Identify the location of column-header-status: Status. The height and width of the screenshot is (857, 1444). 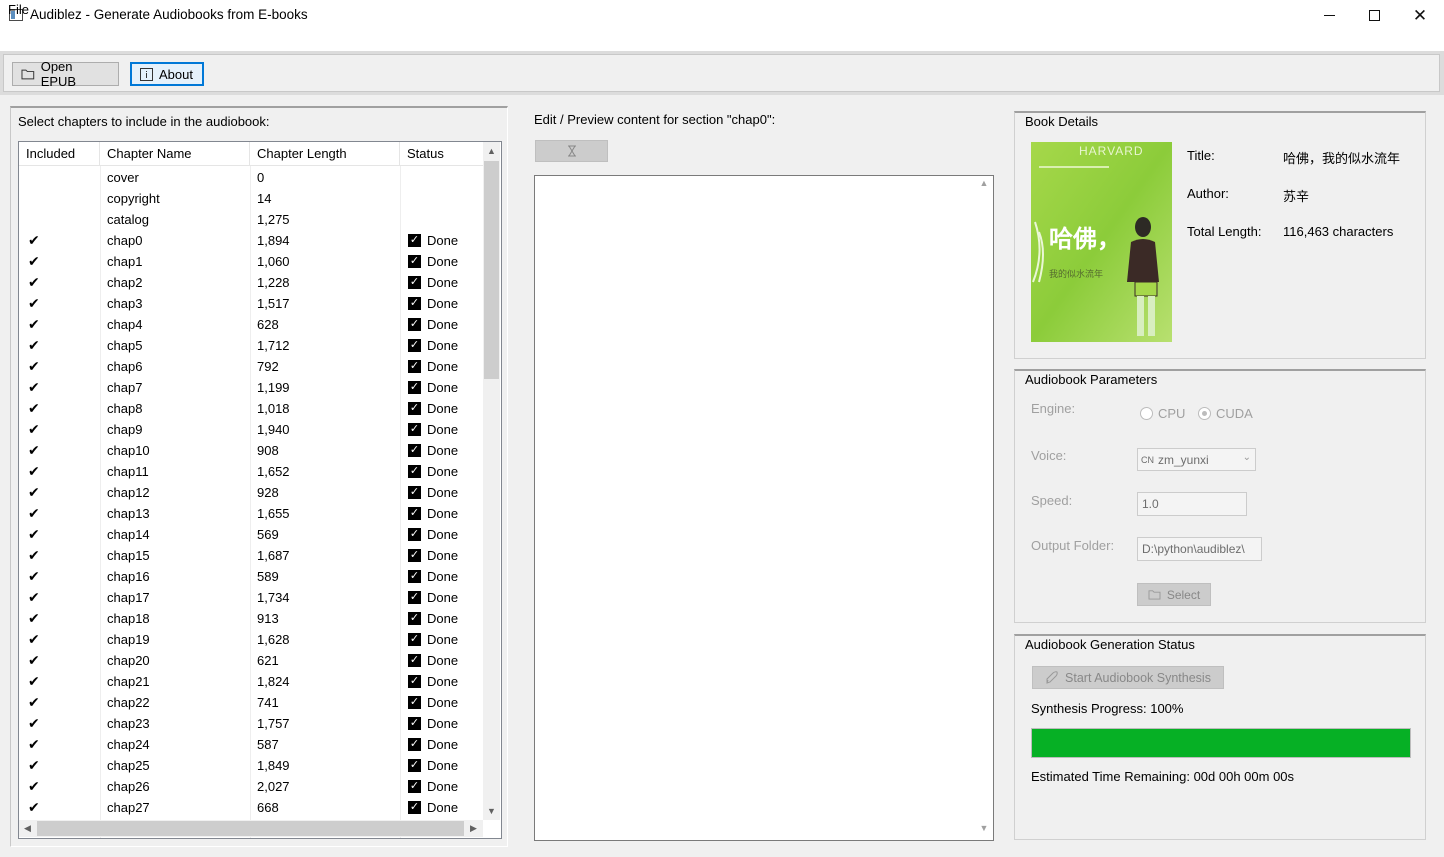
(442, 154).